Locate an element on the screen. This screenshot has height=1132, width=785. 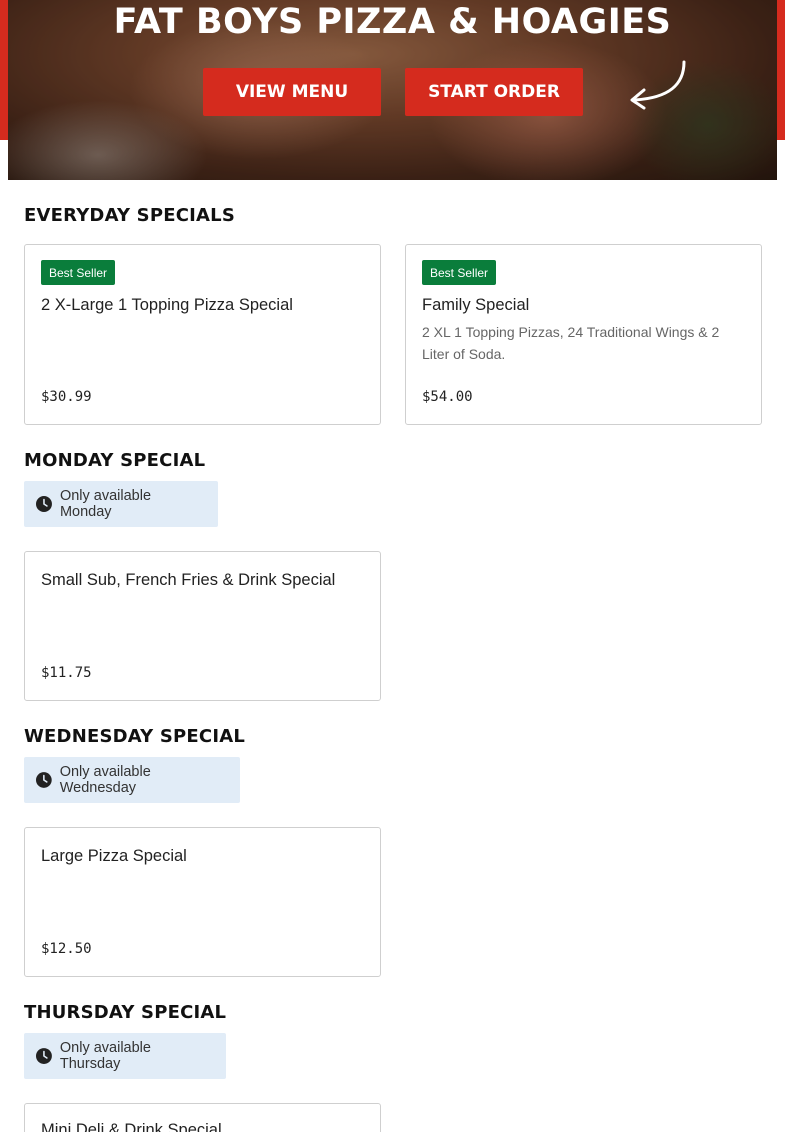
item-price: $12.50 is located at coordinates (66, 949).